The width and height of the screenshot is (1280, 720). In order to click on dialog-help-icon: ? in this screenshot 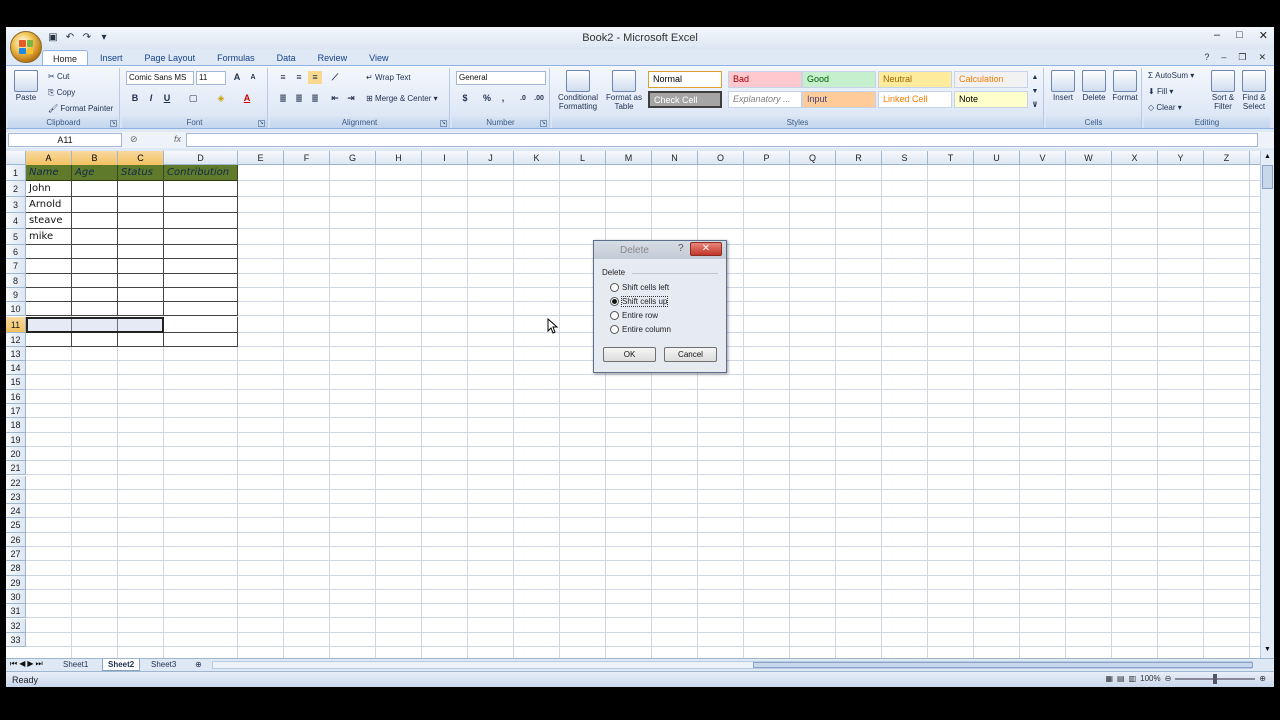, I will do `click(681, 248)`.